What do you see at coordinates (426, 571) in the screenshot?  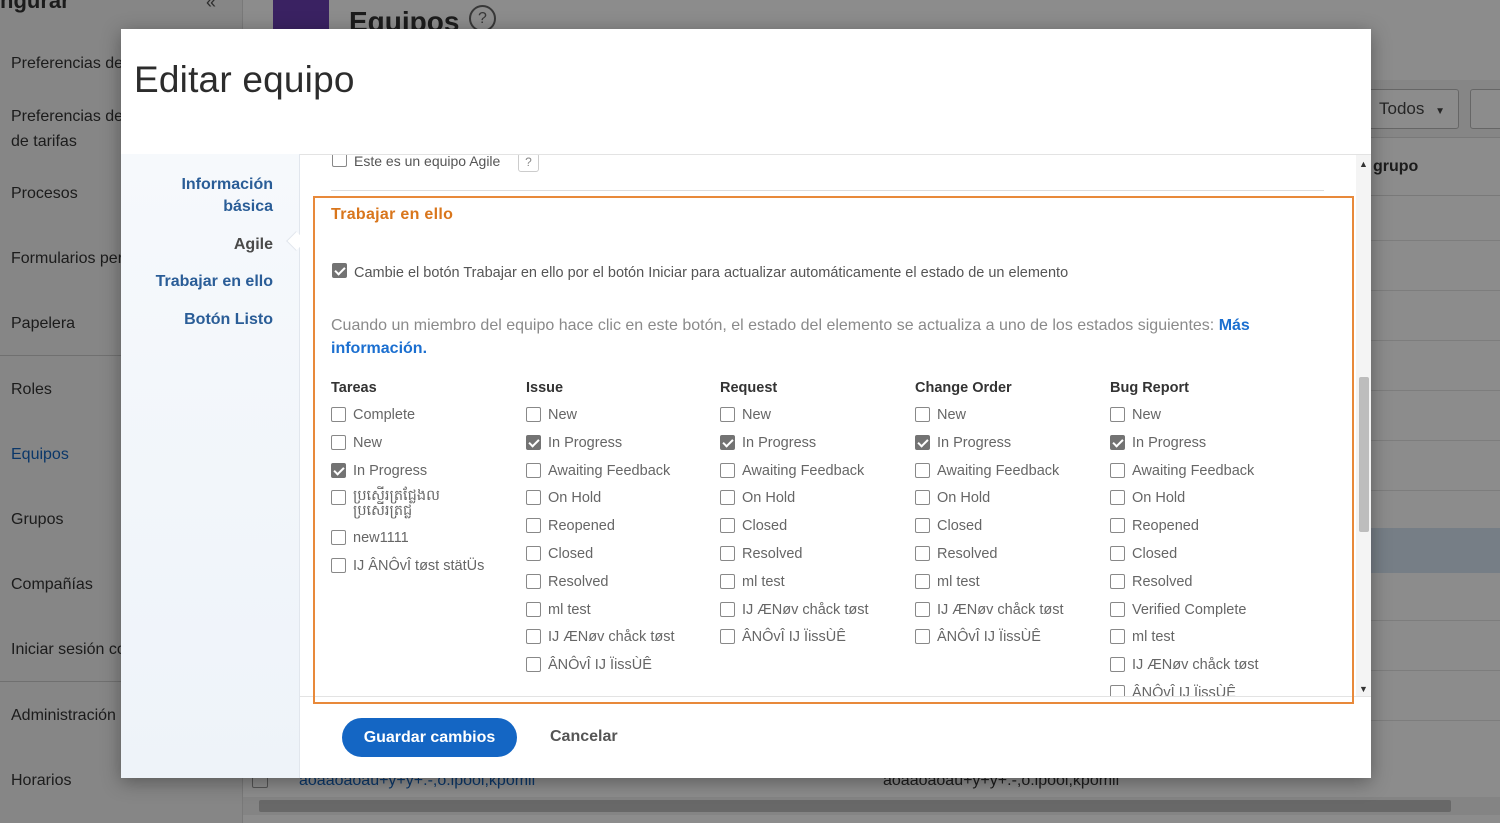 I see `status-option: IJ ÂNÔvÎ tøst stätÜs` at bounding box center [426, 571].